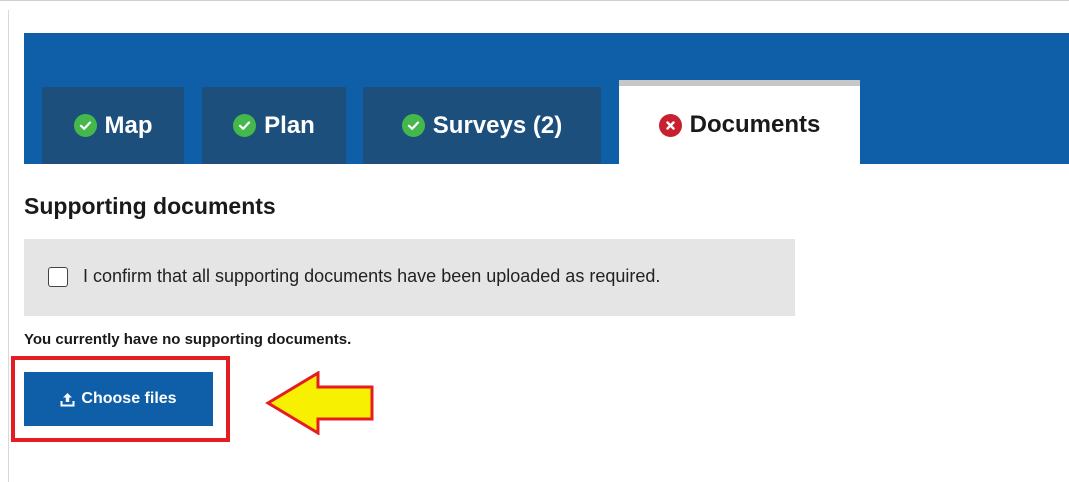 Image resolution: width=1069 pixels, height=482 pixels. What do you see at coordinates (129, 398) in the screenshot?
I see `choose-files-label: Choose files` at bounding box center [129, 398].